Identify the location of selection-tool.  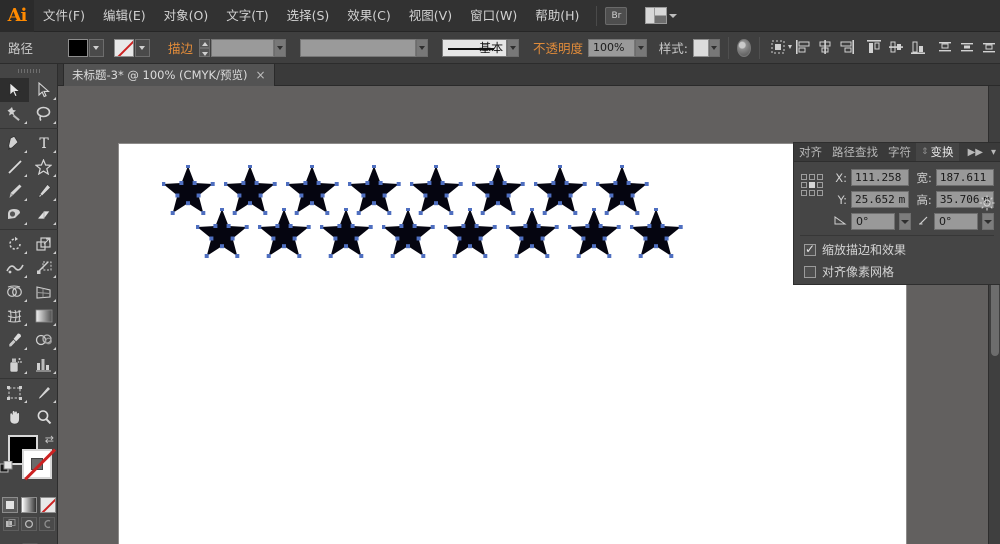
(14, 90).